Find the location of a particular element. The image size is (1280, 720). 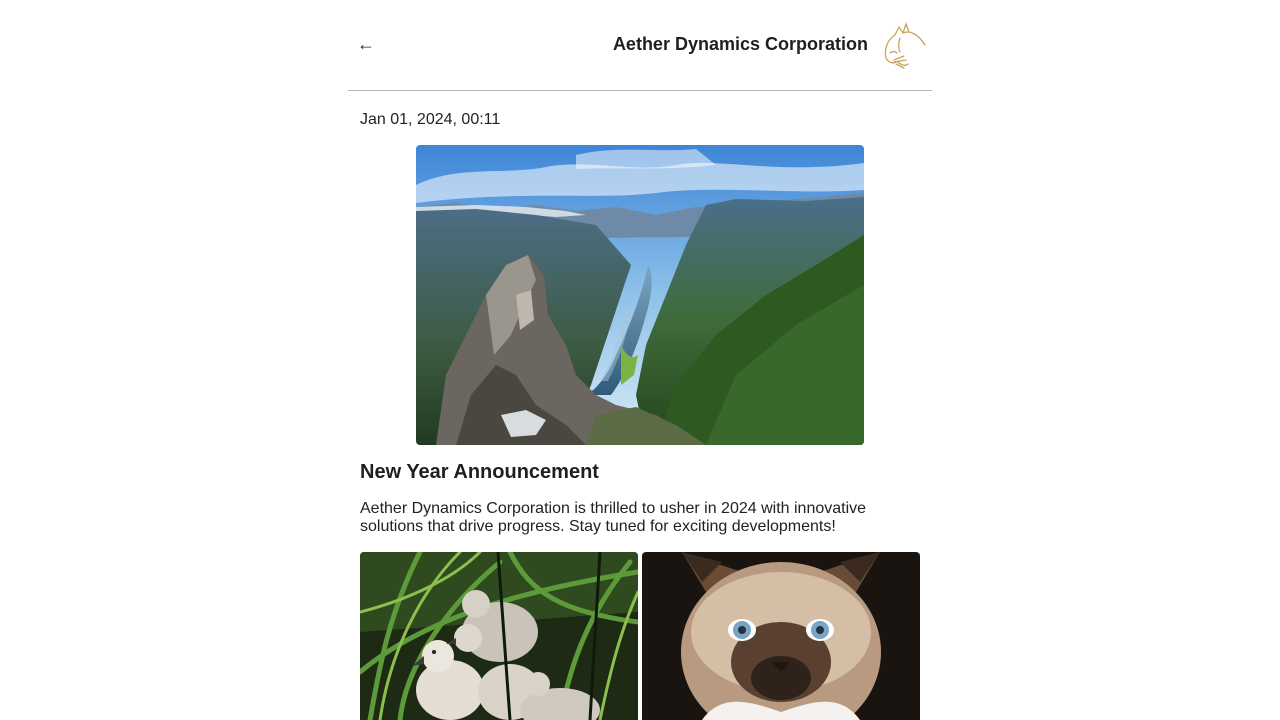

left-arrow-icon: ← is located at coordinates (366, 44).